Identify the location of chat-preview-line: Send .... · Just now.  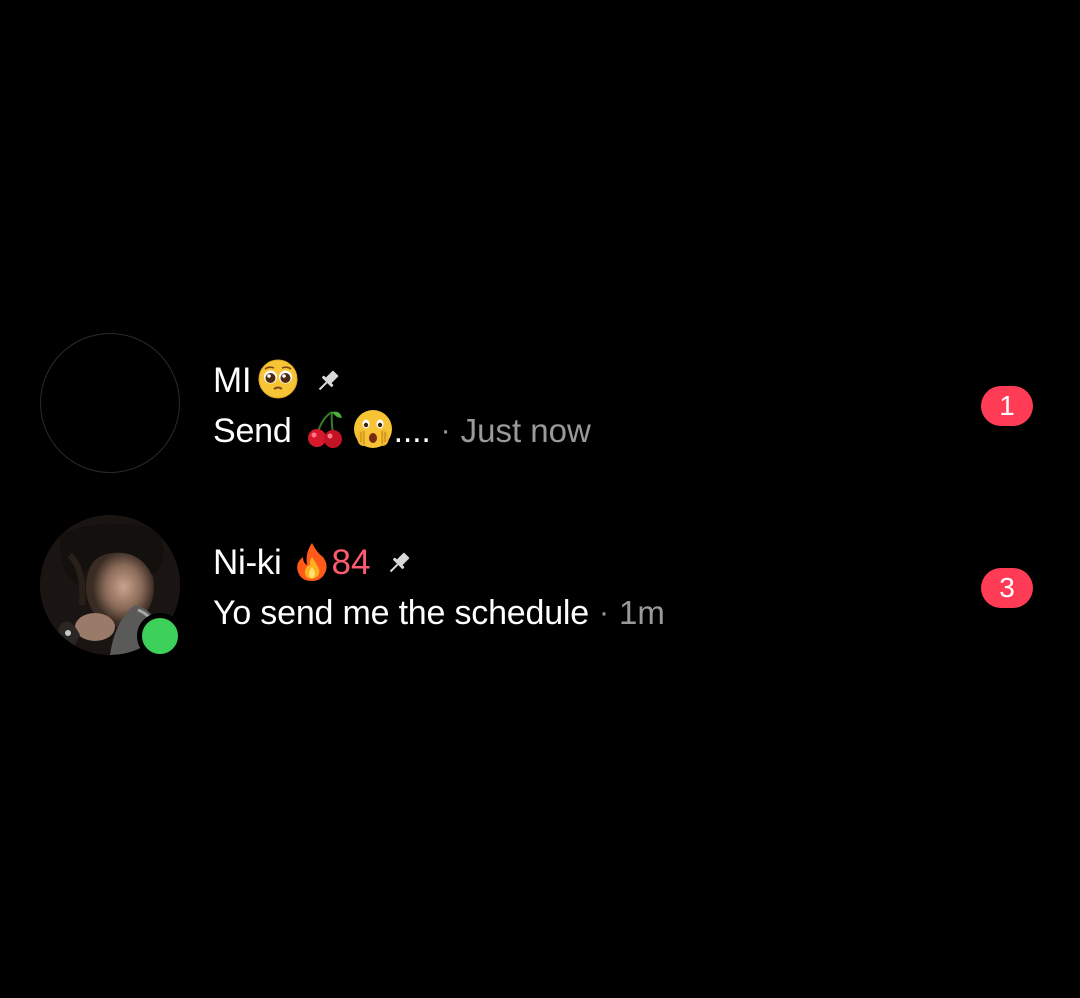
(402, 431).